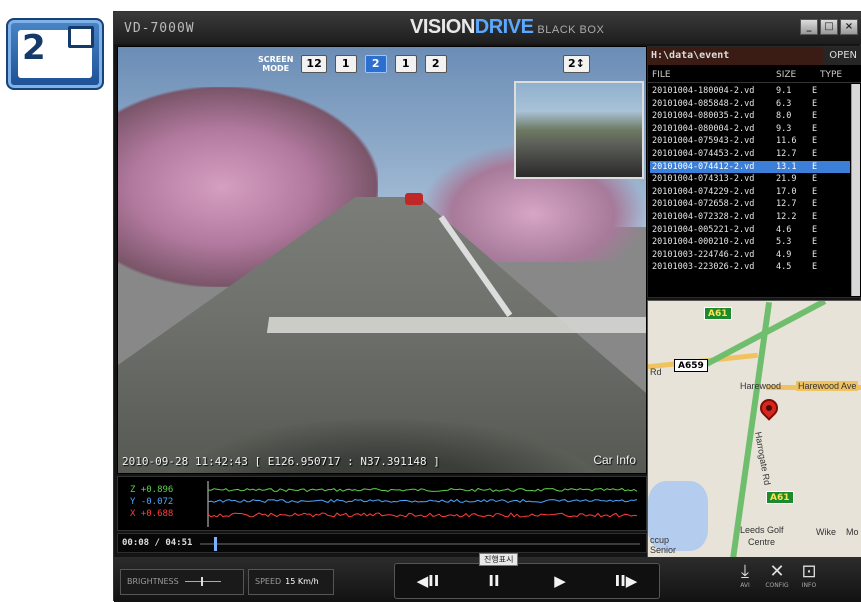  I want to click on file-size: 9.3, so click(784, 128).